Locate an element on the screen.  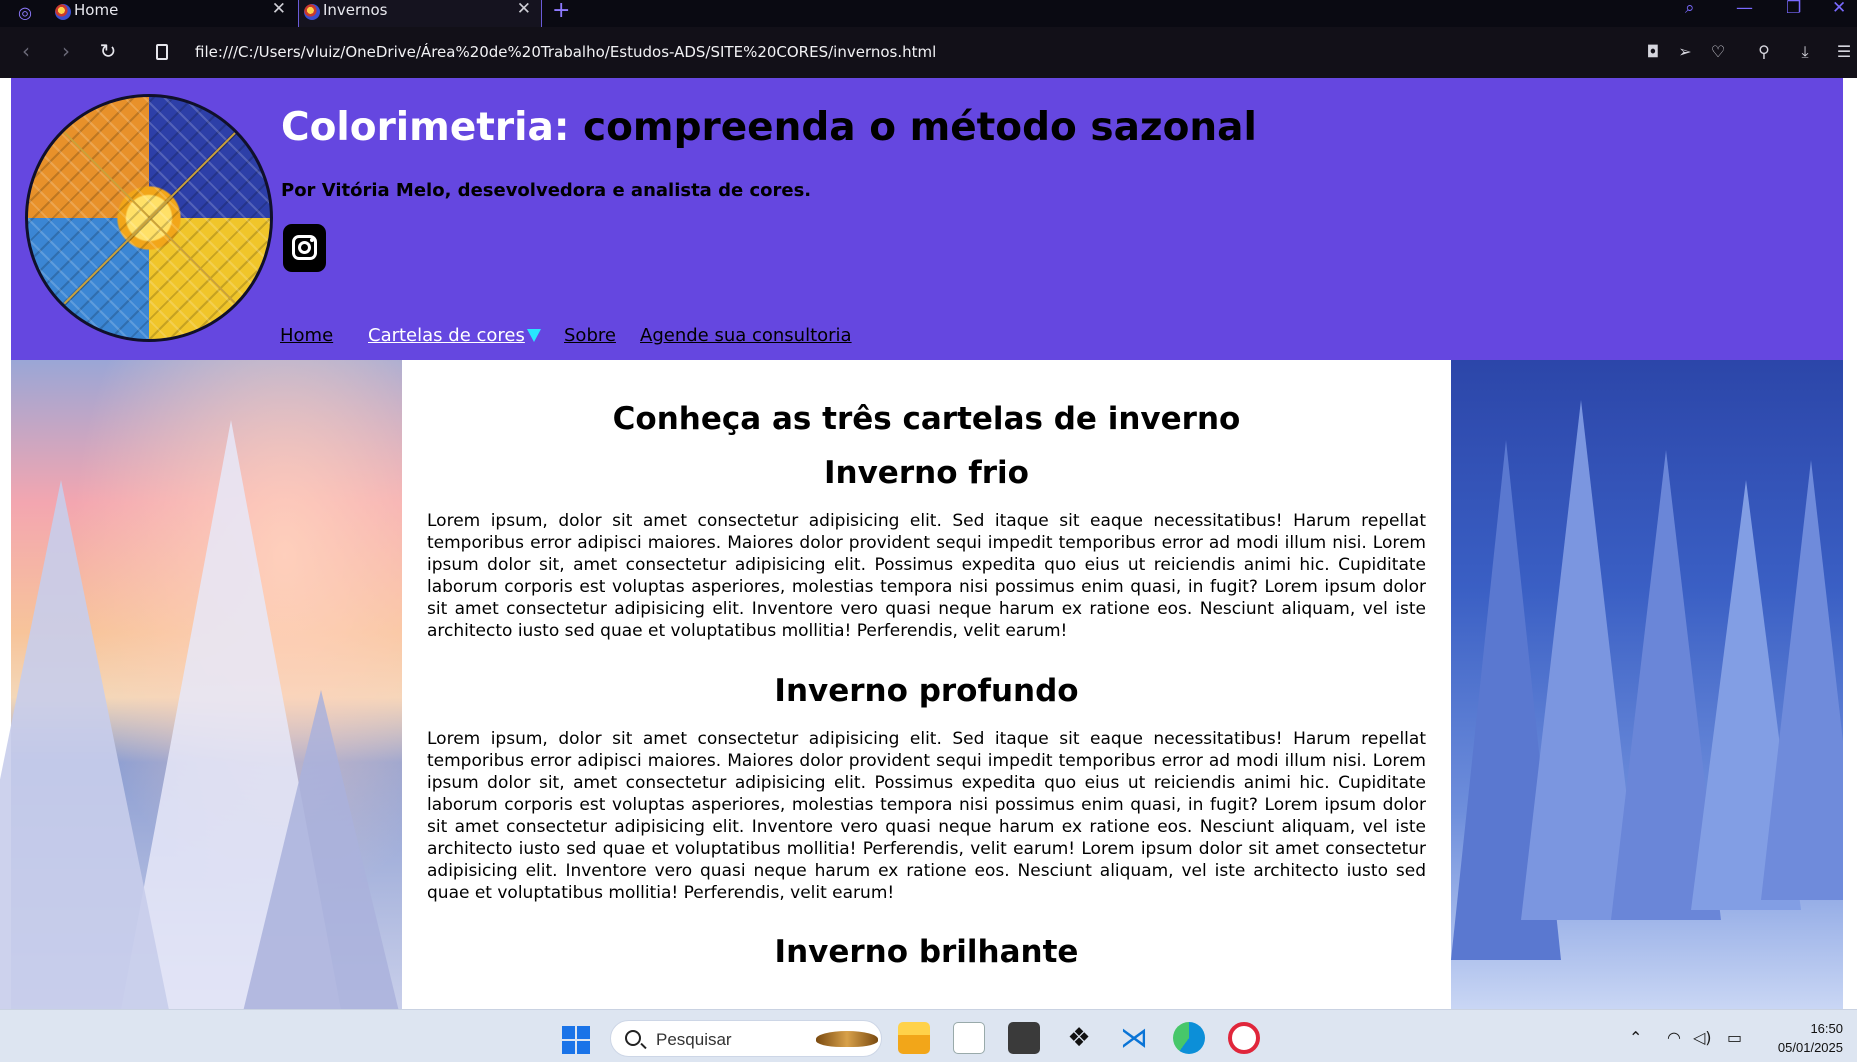
logo-mosaic-icon is located at coordinates (149, 218).